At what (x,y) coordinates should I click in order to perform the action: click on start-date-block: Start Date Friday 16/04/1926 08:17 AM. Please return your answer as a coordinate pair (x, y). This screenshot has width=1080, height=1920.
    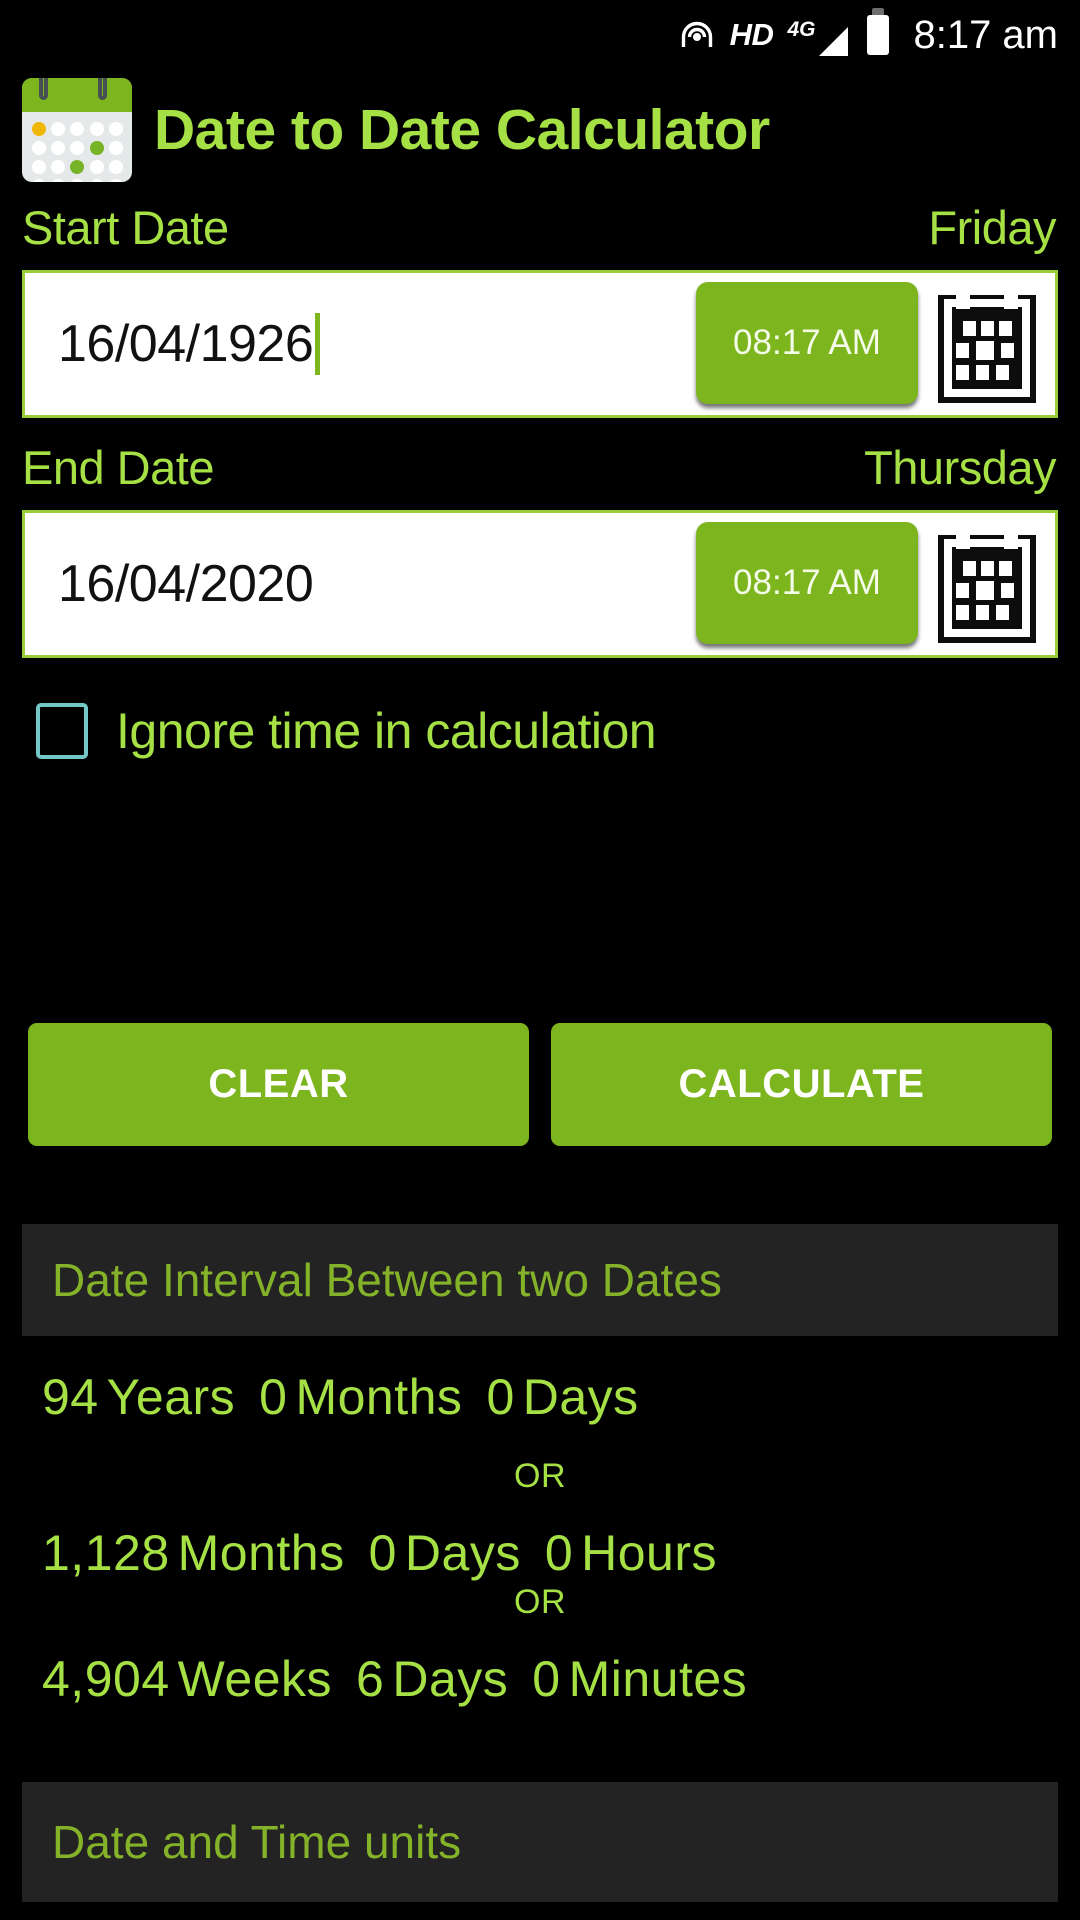
    Looking at the image, I should click on (540, 309).